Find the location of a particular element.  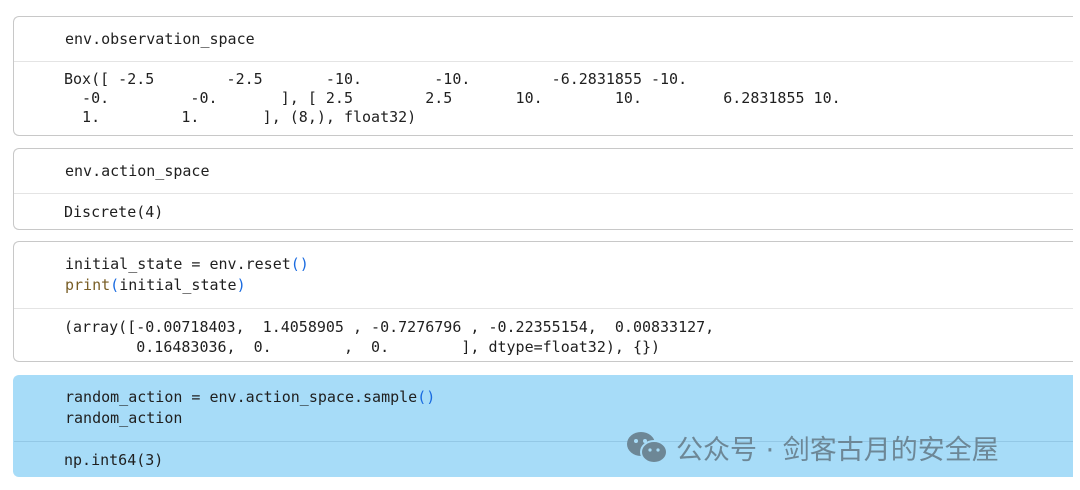

cell-input: env.observation_space is located at coordinates (543, 39).